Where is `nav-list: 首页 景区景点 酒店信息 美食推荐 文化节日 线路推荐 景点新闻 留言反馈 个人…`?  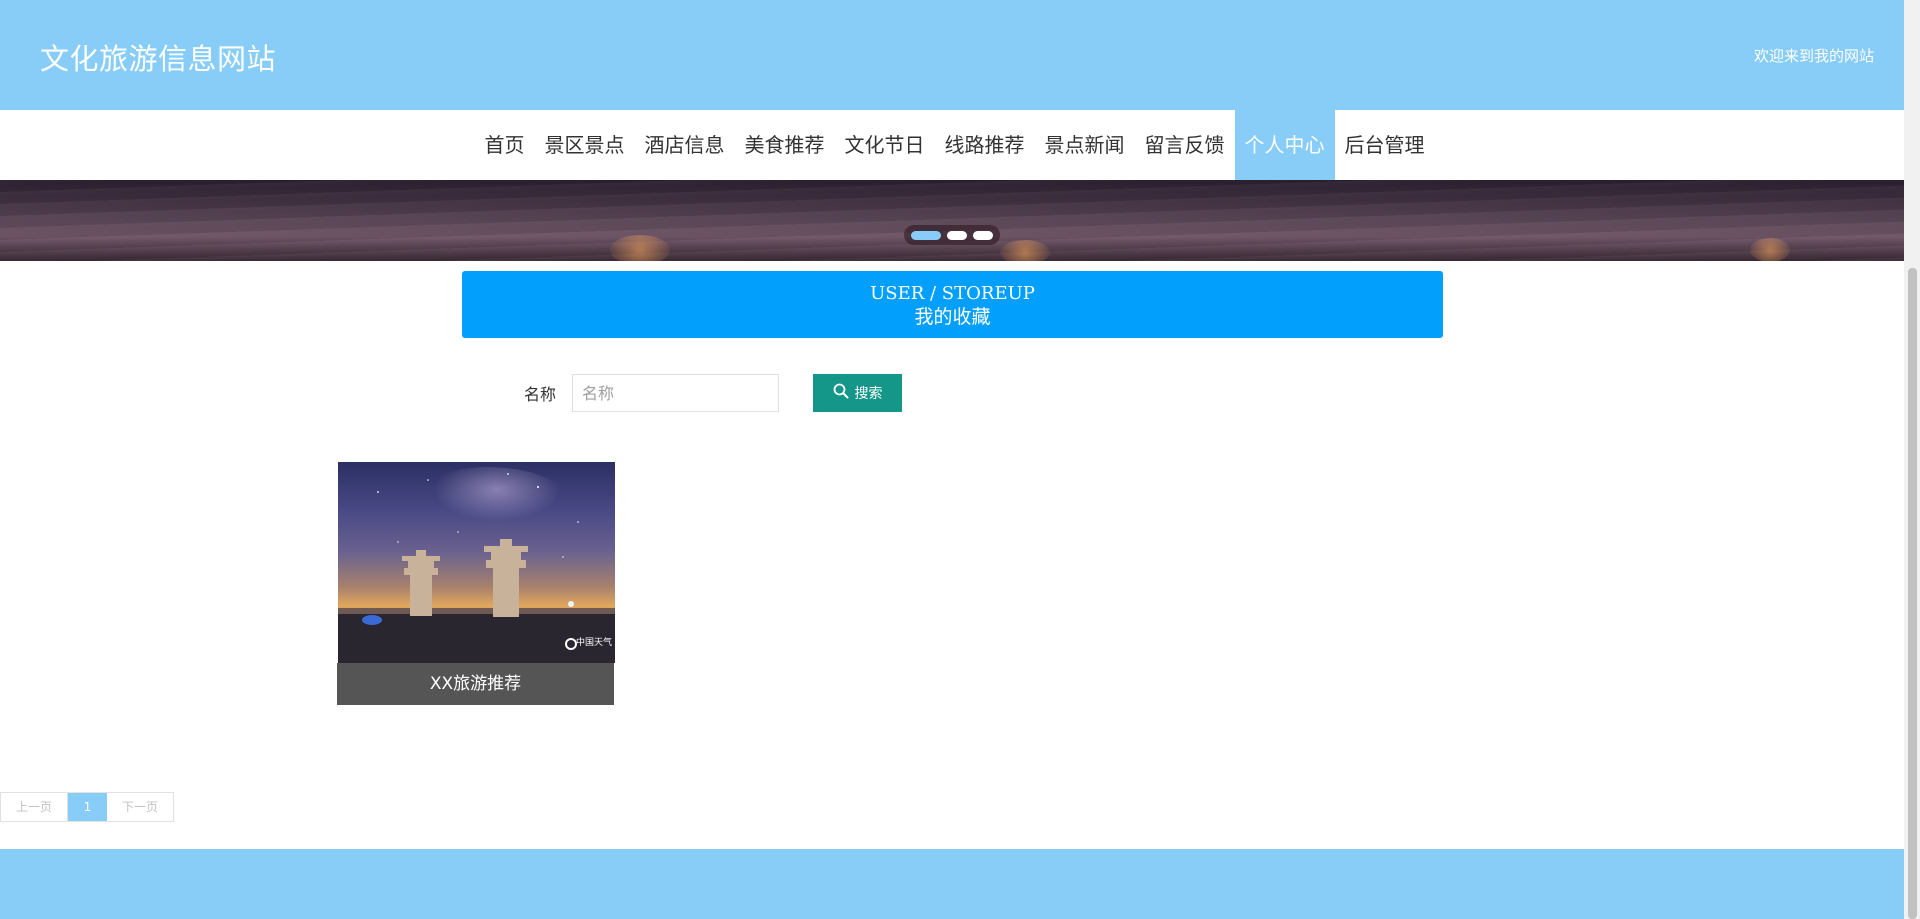 nav-list: 首页 景区景点 酒店信息 美食推荐 文化节日 线路推荐 景点新闻 留言反馈 个人… is located at coordinates (955, 145).